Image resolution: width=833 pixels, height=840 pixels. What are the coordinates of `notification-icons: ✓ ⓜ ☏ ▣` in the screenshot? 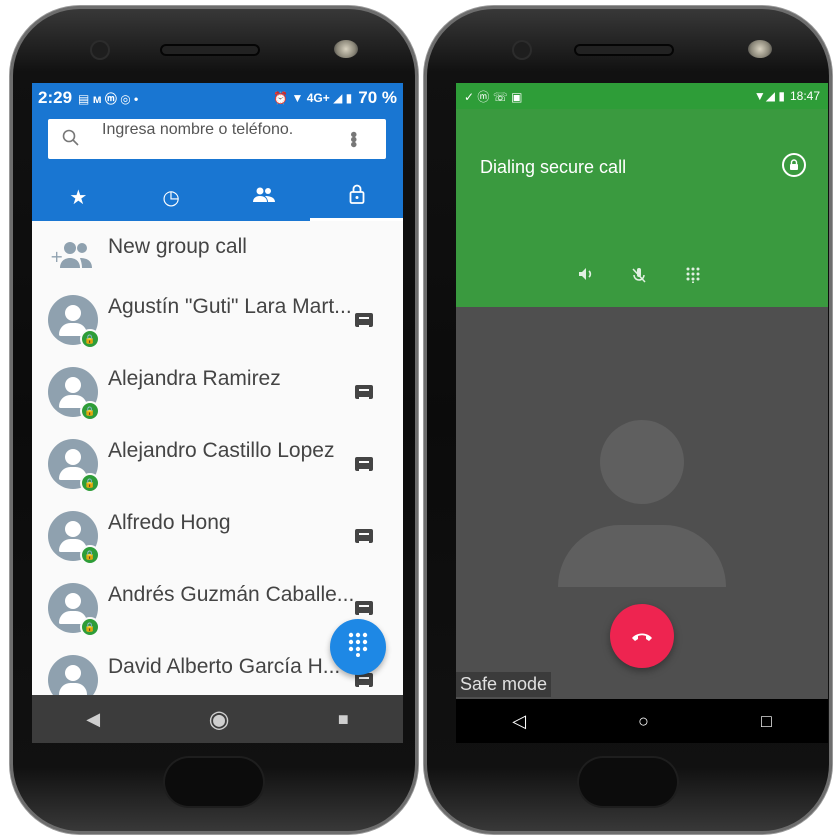 It's located at (493, 96).